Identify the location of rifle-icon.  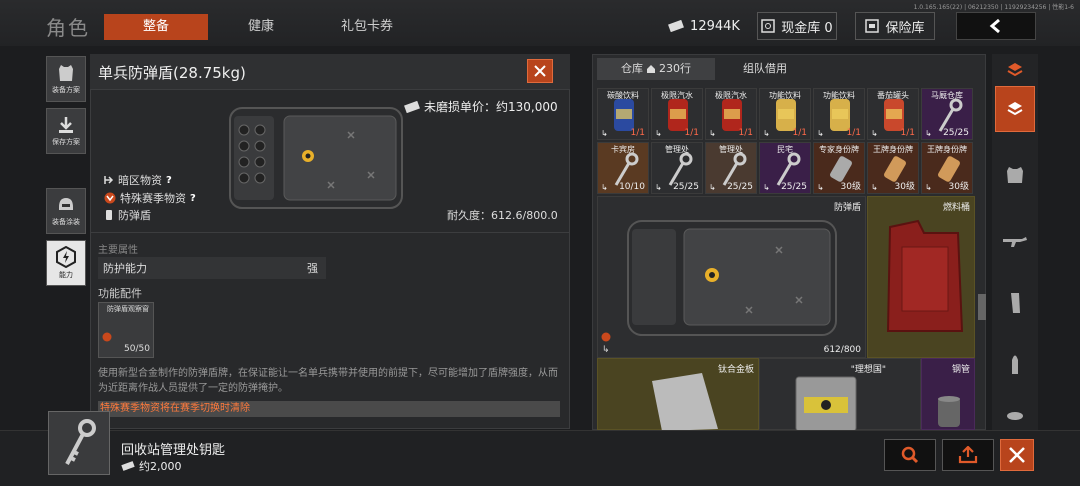
(1015, 242).